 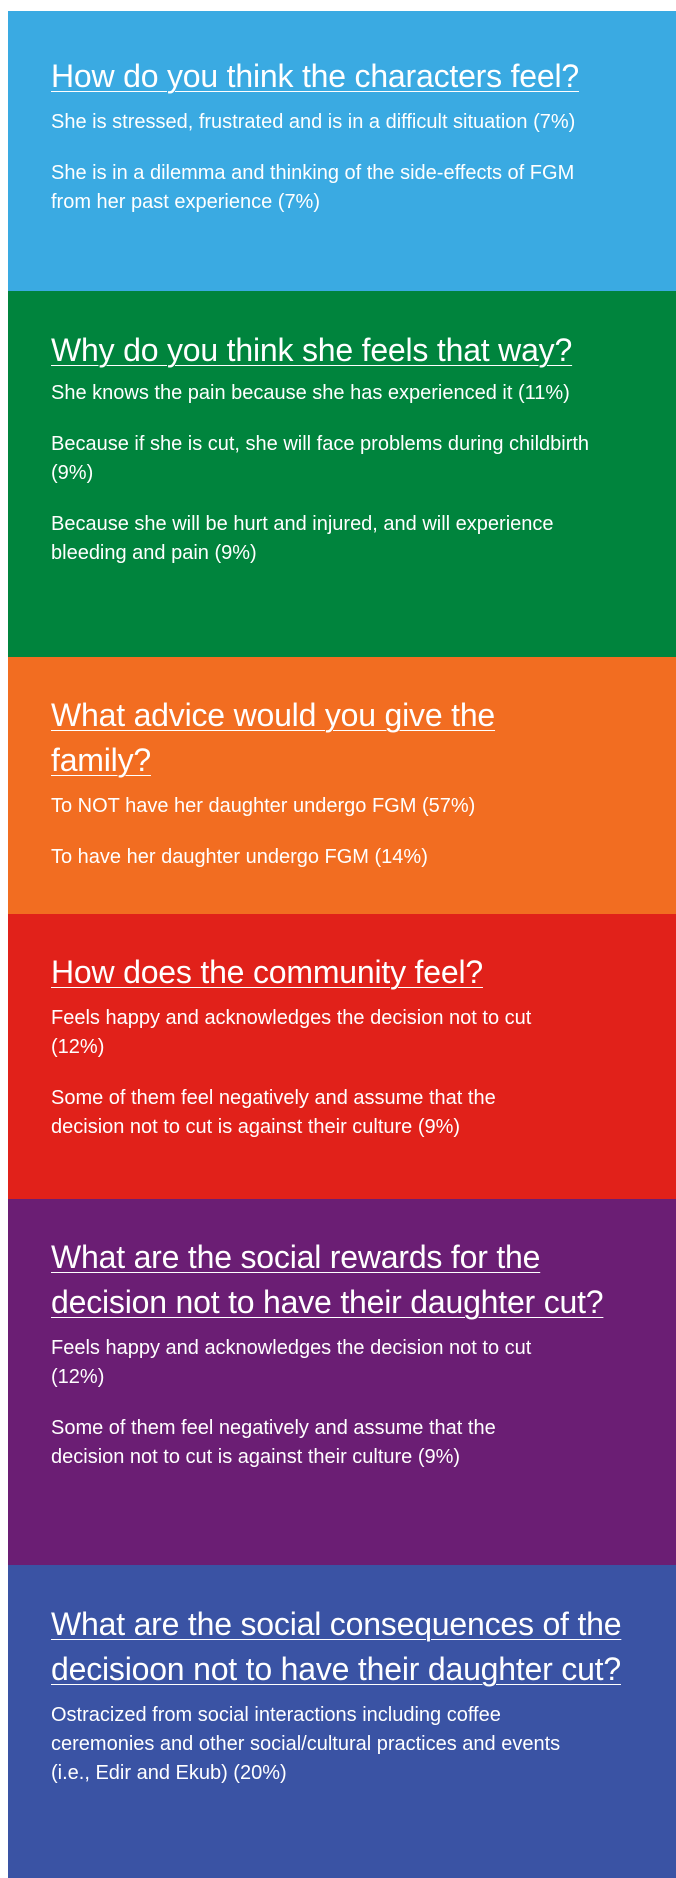 What do you see at coordinates (273, 737) in the screenshot?
I see `section-heading: What advice would you give the family?` at bounding box center [273, 737].